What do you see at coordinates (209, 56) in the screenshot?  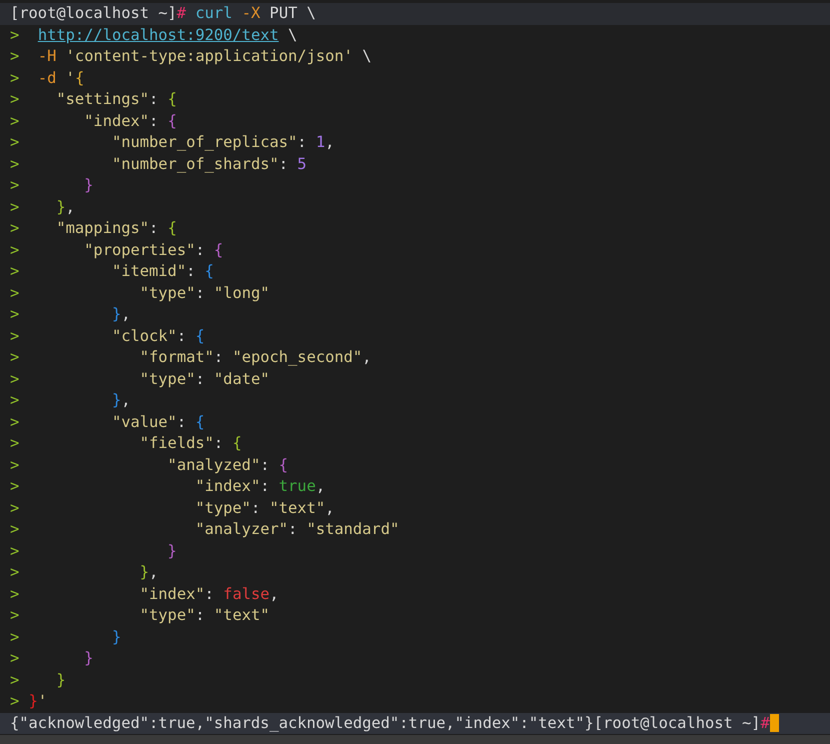 I see `string-literal: 'content-type:application/json'` at bounding box center [209, 56].